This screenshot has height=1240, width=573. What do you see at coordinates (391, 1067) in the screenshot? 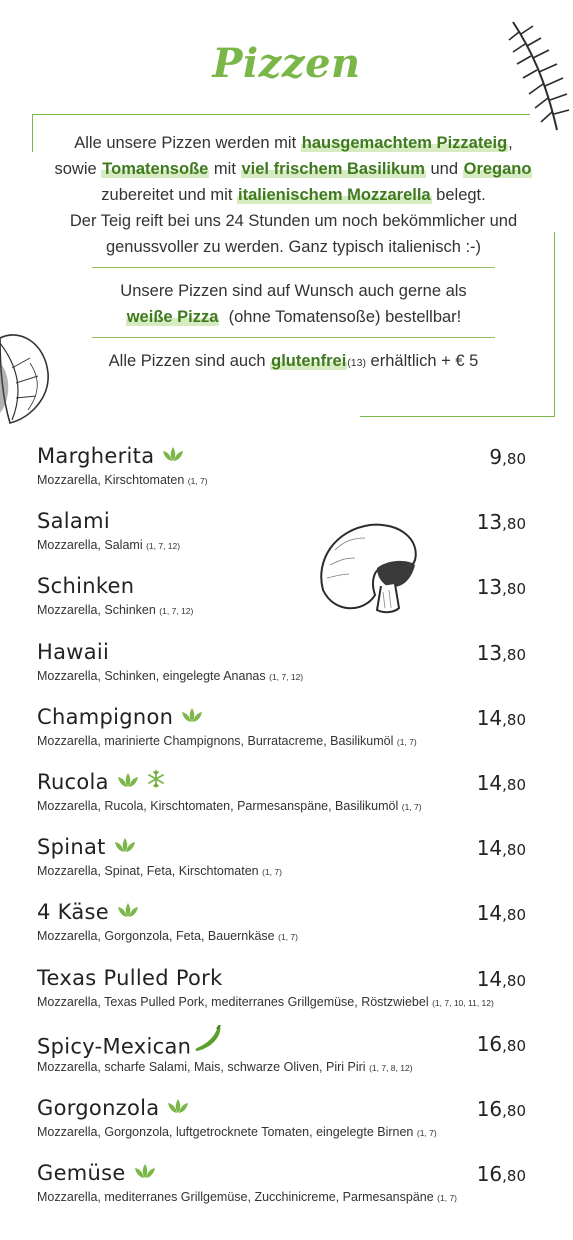
I see `allergen-codes: (1, 7, 8, 12)` at bounding box center [391, 1067].